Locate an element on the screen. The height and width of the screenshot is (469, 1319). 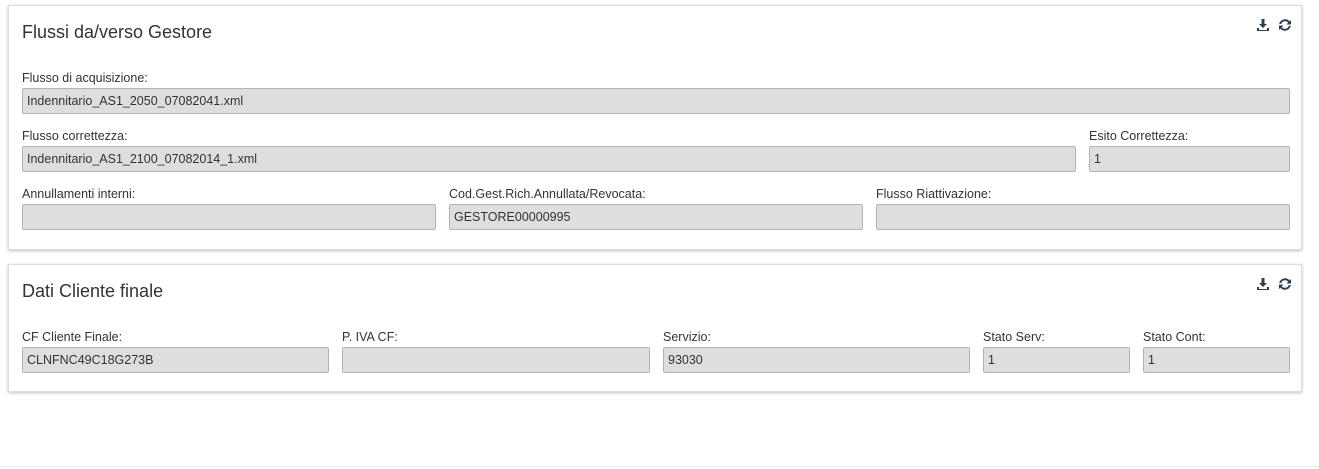
flusso-acquisizione-field: Flusso di acquisizione: is located at coordinates (656, 92).